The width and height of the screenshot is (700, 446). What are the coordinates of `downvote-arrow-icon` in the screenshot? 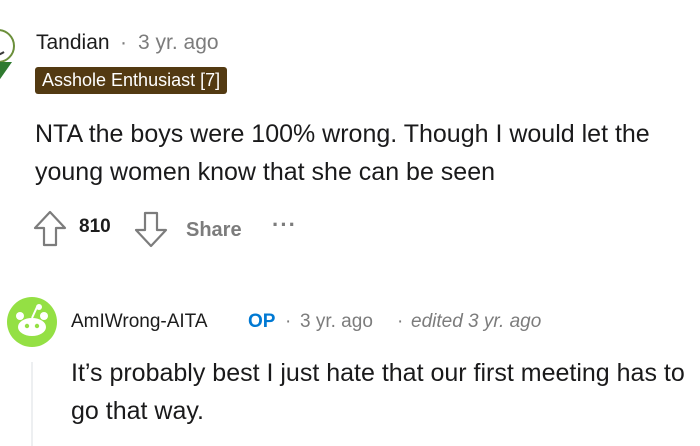 It's located at (151, 229).